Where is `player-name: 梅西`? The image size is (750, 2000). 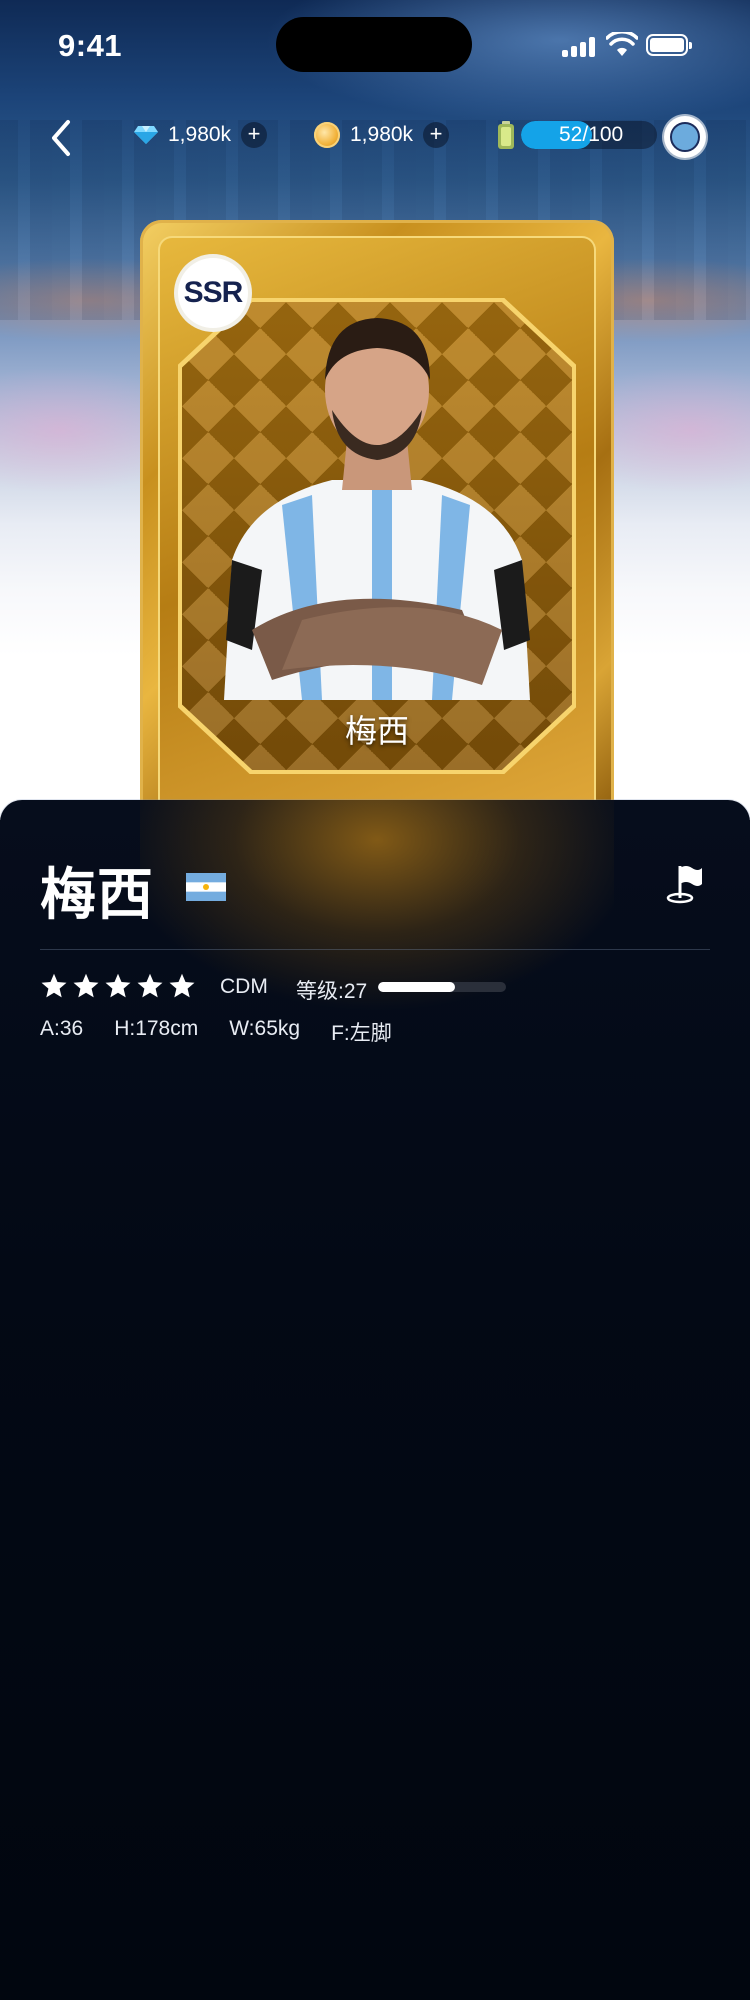 player-name: 梅西 is located at coordinates (97, 894).